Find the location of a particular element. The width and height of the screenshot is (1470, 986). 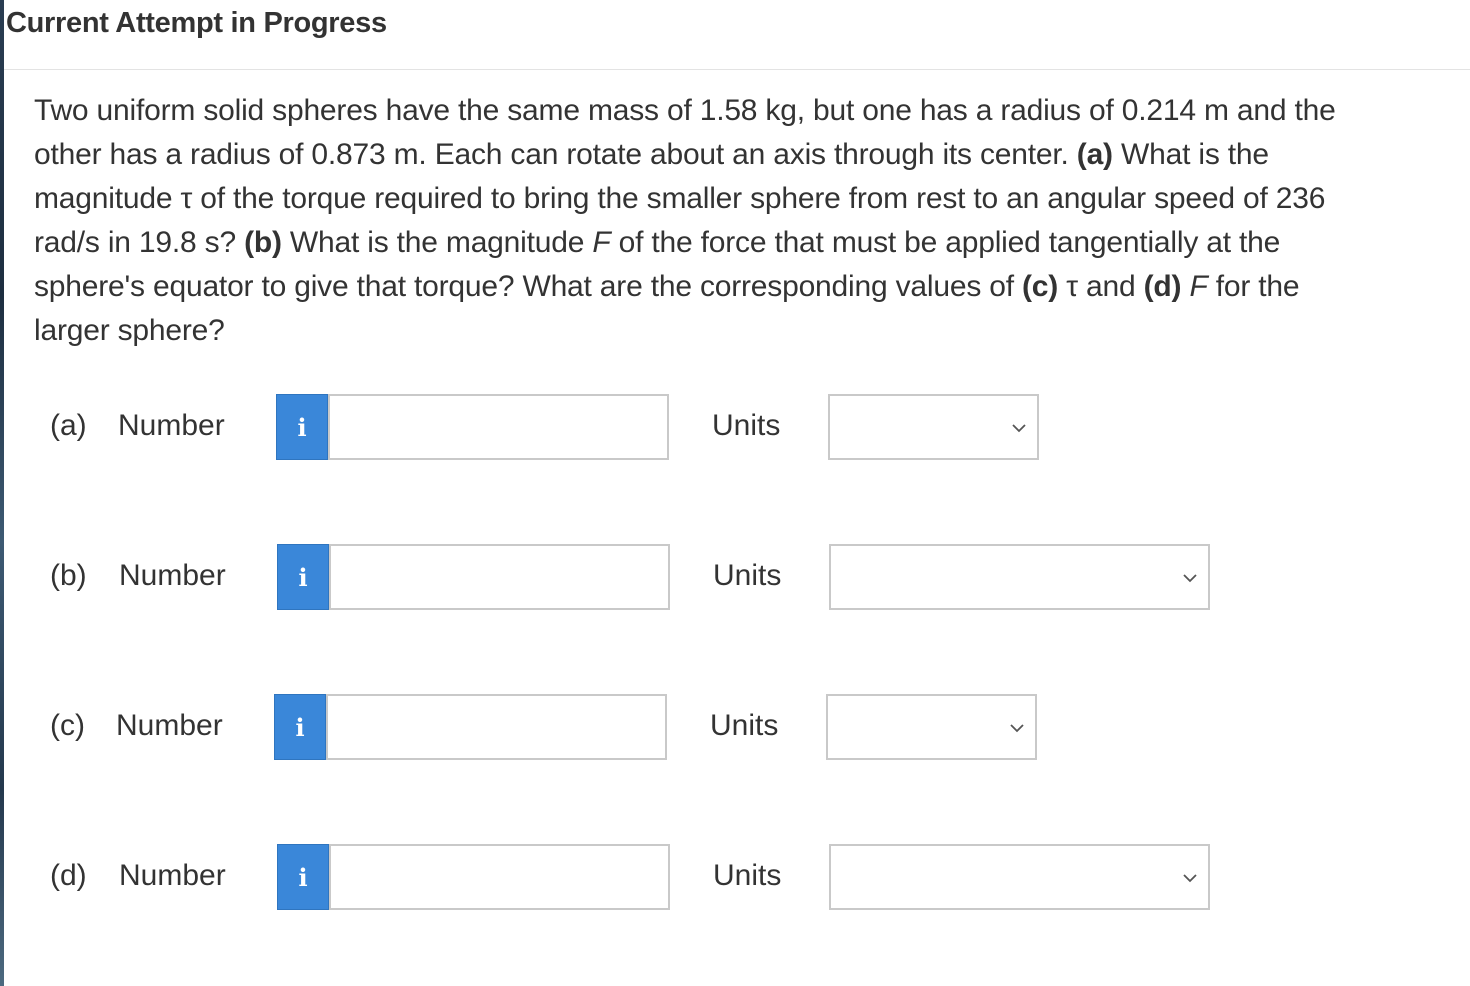

part-label: (a) is located at coordinates (68, 425).